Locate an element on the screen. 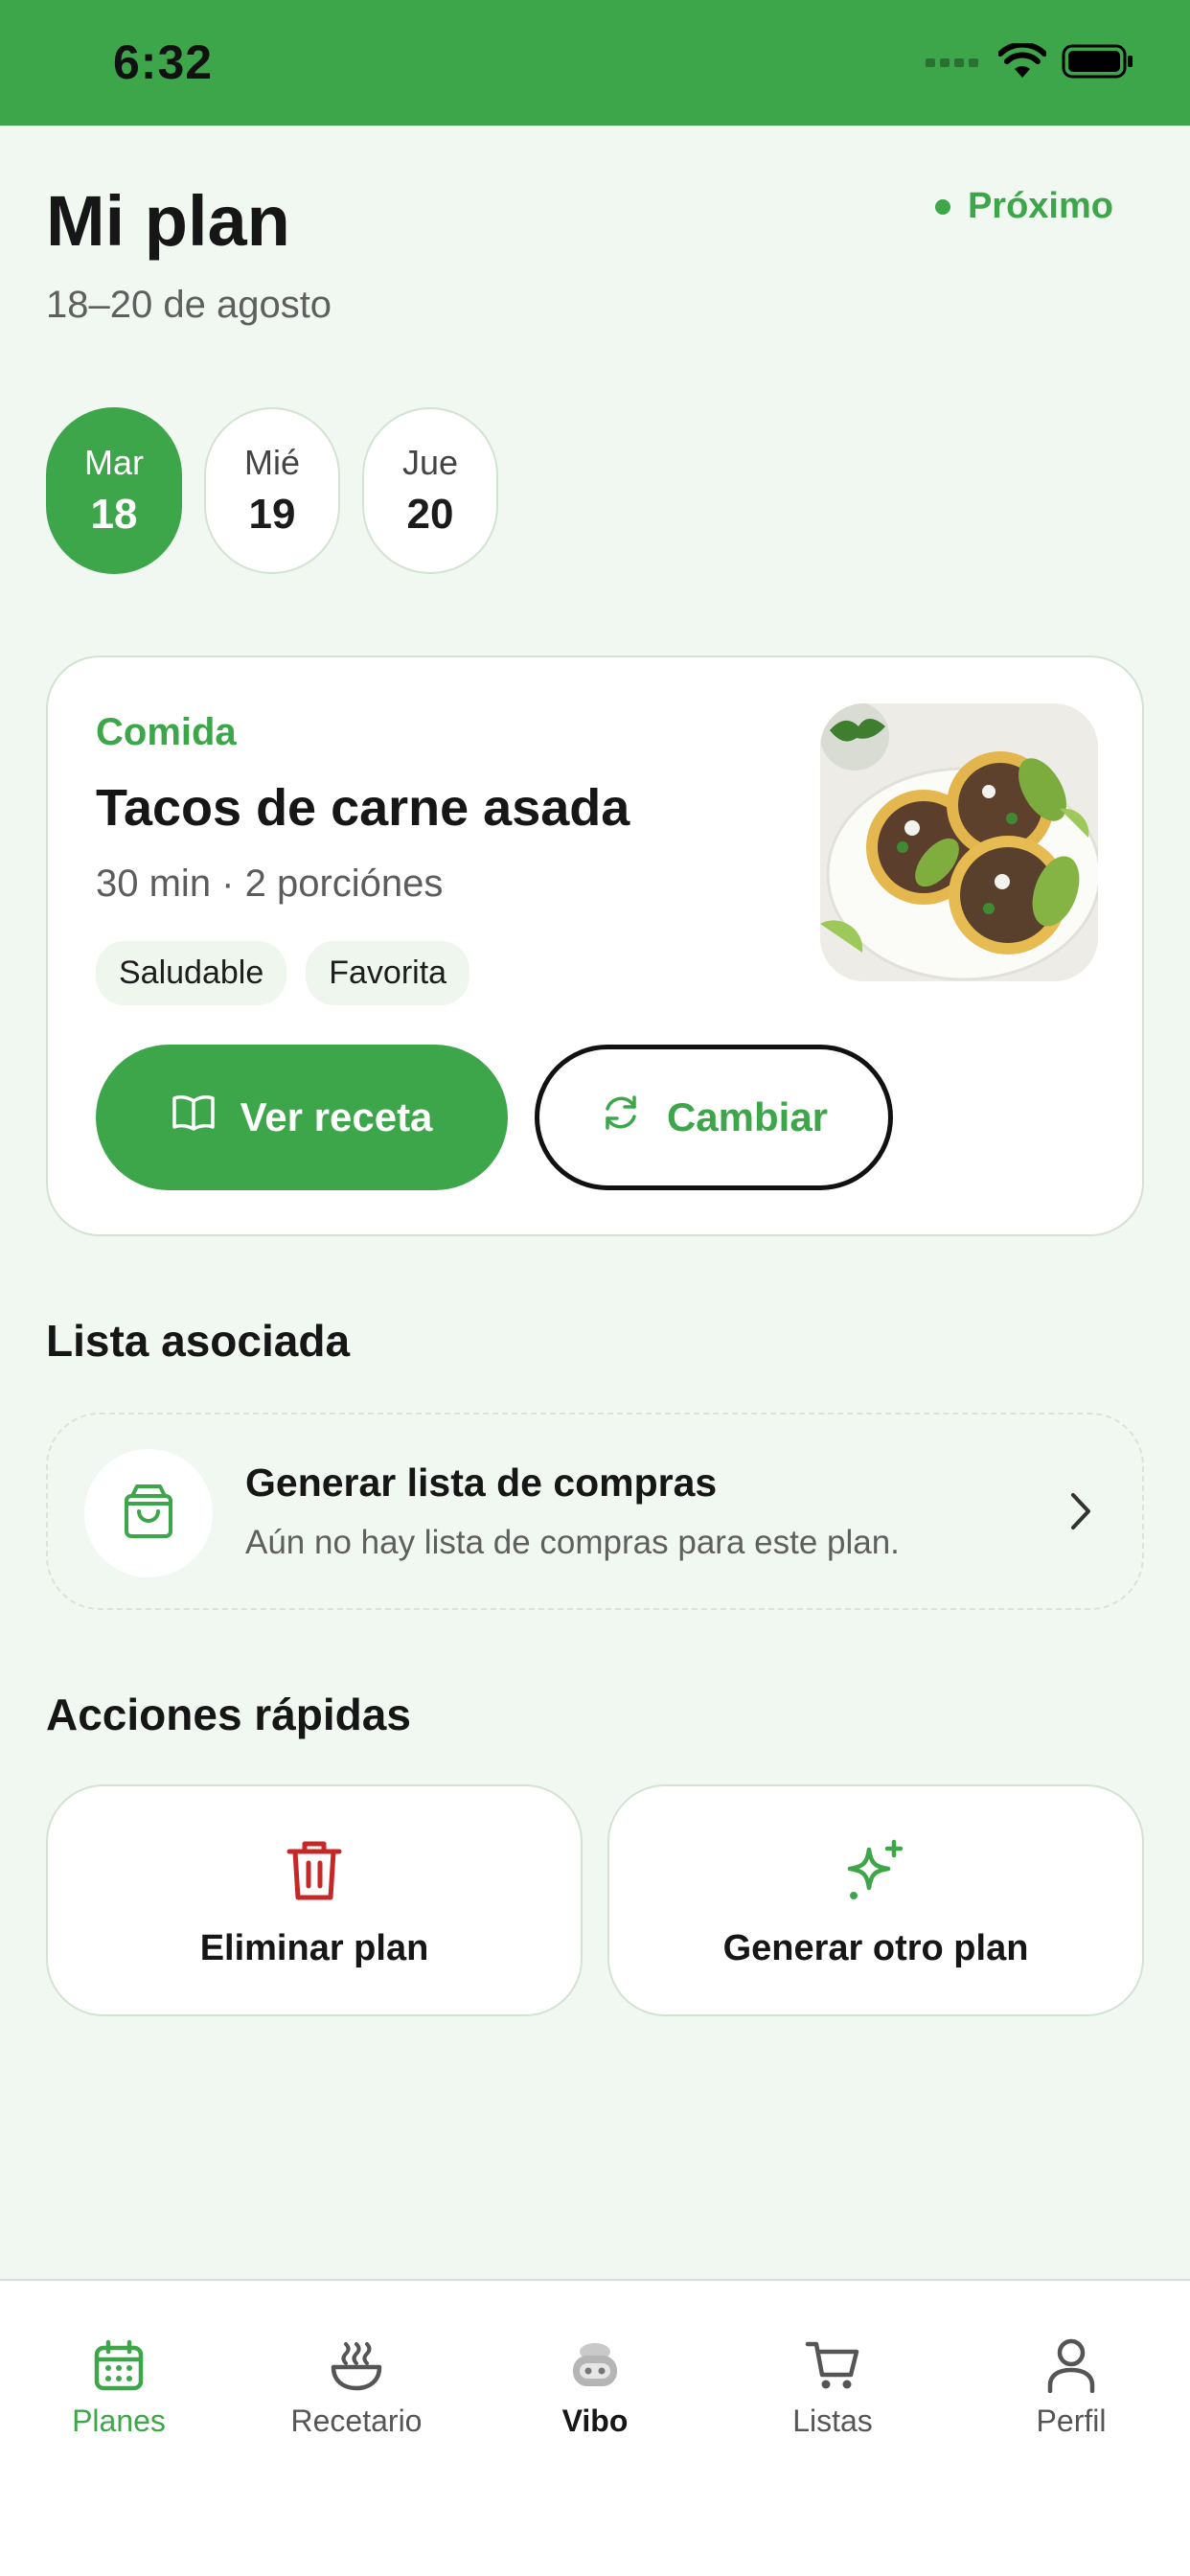 The width and height of the screenshot is (1190, 2576). day-name: Mar is located at coordinates (114, 462).